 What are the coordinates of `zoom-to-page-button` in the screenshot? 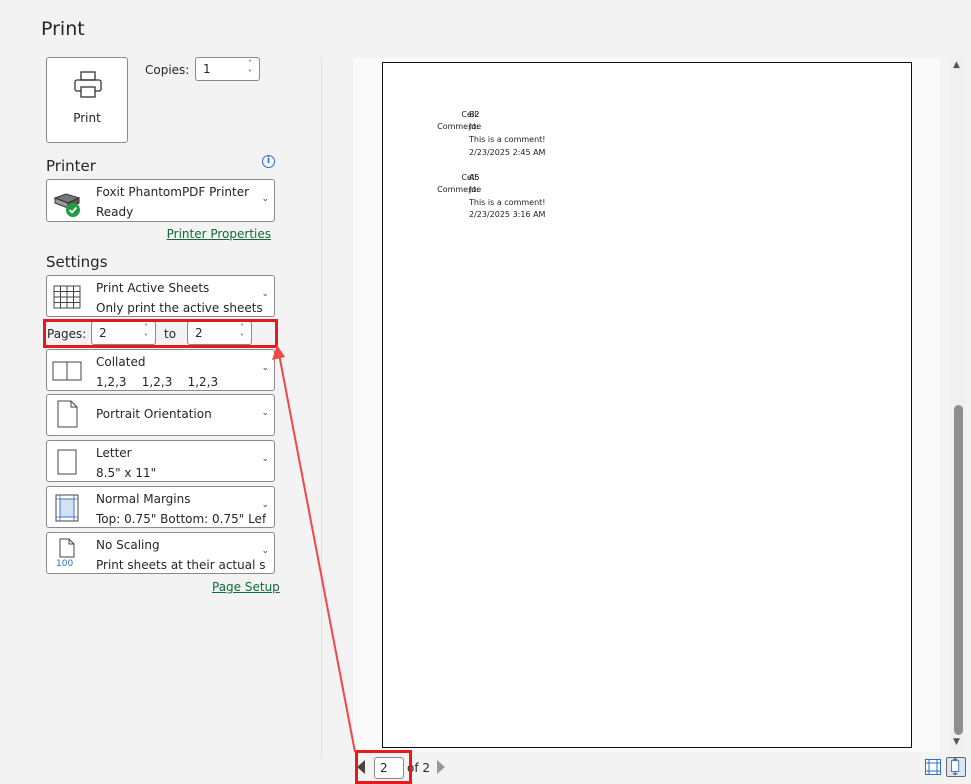 It's located at (956, 767).